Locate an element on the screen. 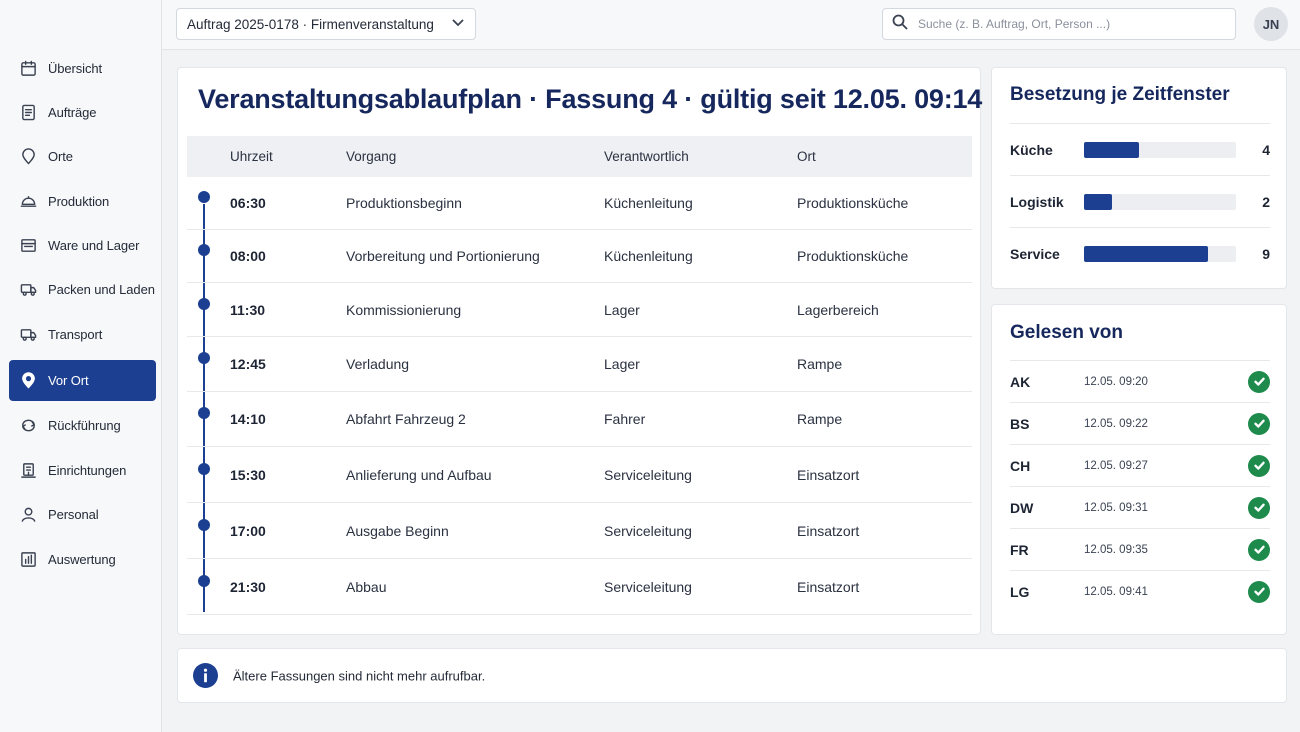 This screenshot has width=1300, height=732. occupancy-row: Logistik 2 is located at coordinates (1140, 201).